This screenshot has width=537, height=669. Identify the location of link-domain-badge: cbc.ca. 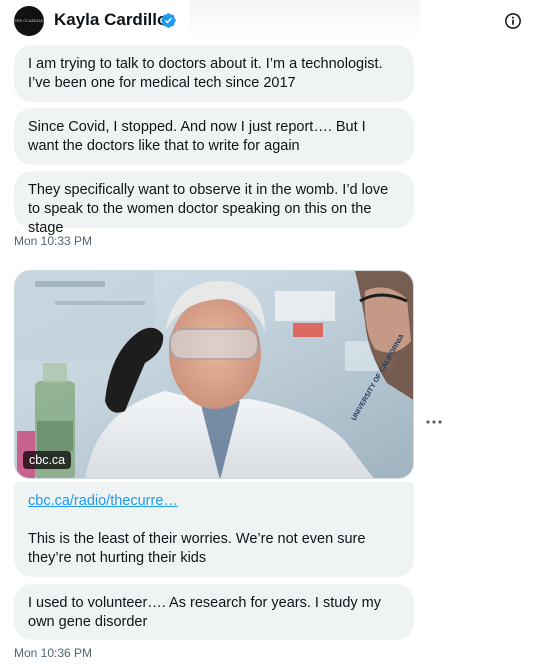
(47, 460).